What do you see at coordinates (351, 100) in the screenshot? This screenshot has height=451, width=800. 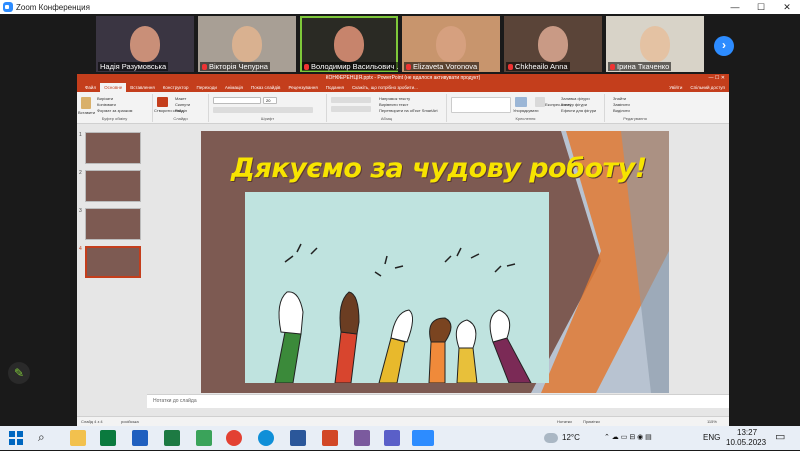 I see `list-buttons` at bounding box center [351, 100].